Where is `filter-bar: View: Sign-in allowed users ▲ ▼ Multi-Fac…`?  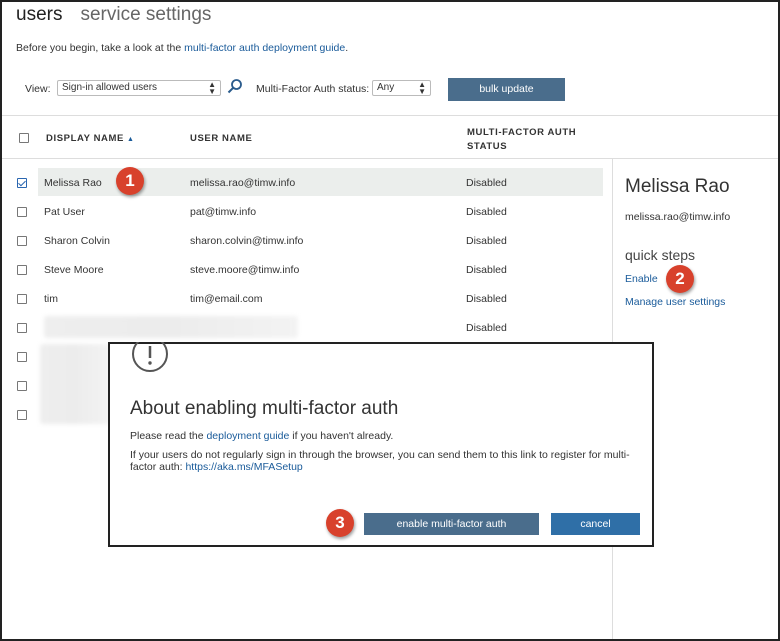
filter-bar: View: Sign-in allowed users ▲ ▼ Multi-Fac… is located at coordinates (305, 89).